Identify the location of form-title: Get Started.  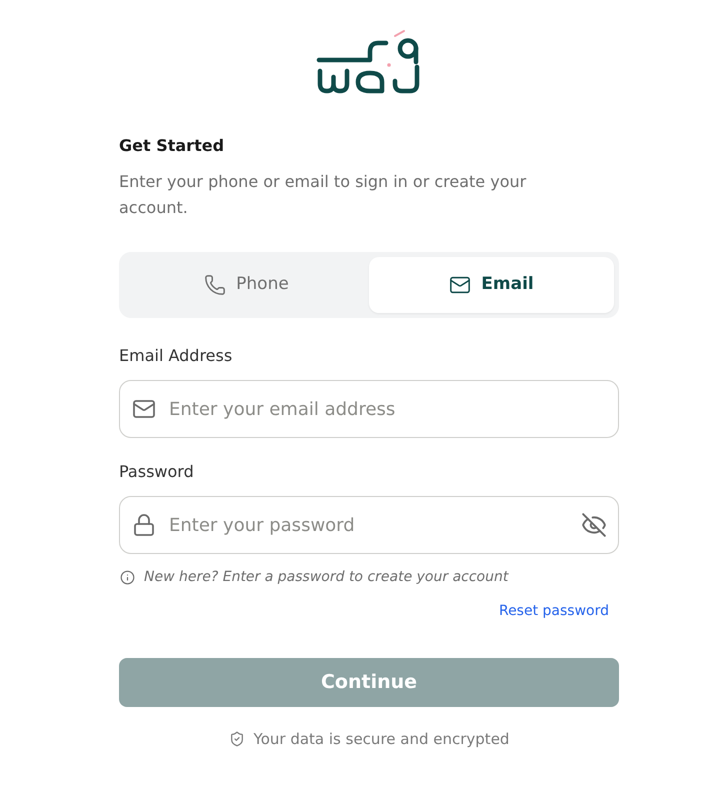
(171, 146).